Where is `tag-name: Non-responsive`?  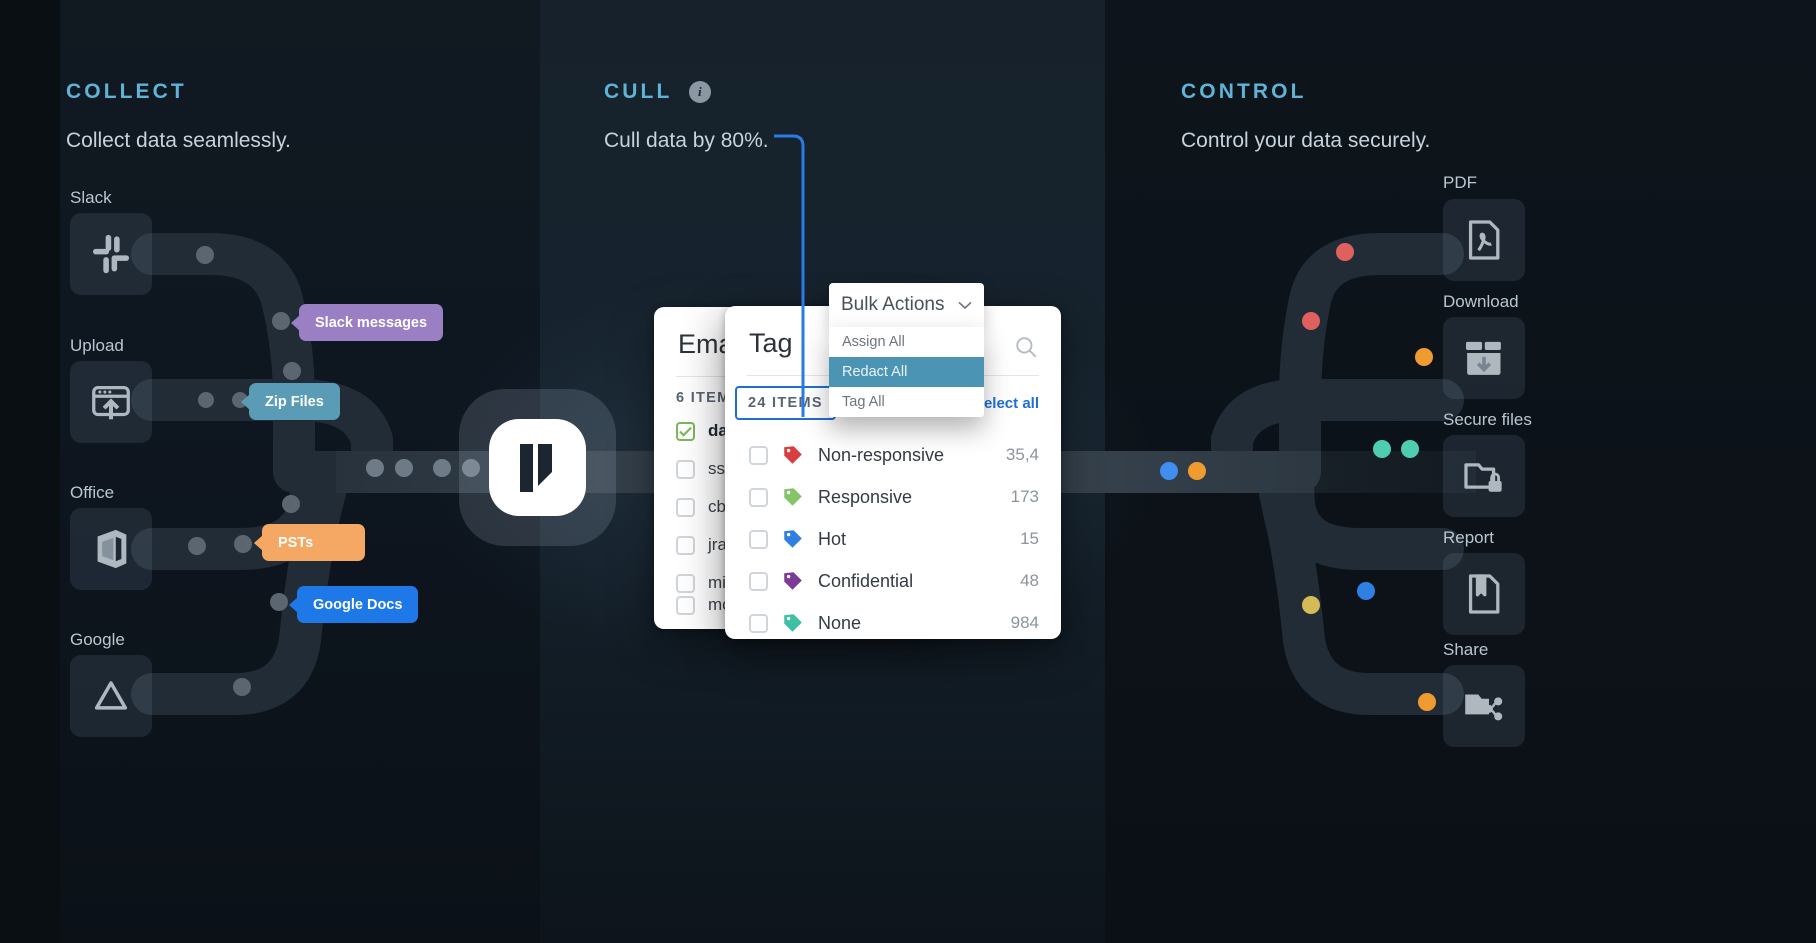
tag-name: Non-responsive is located at coordinates (881, 454).